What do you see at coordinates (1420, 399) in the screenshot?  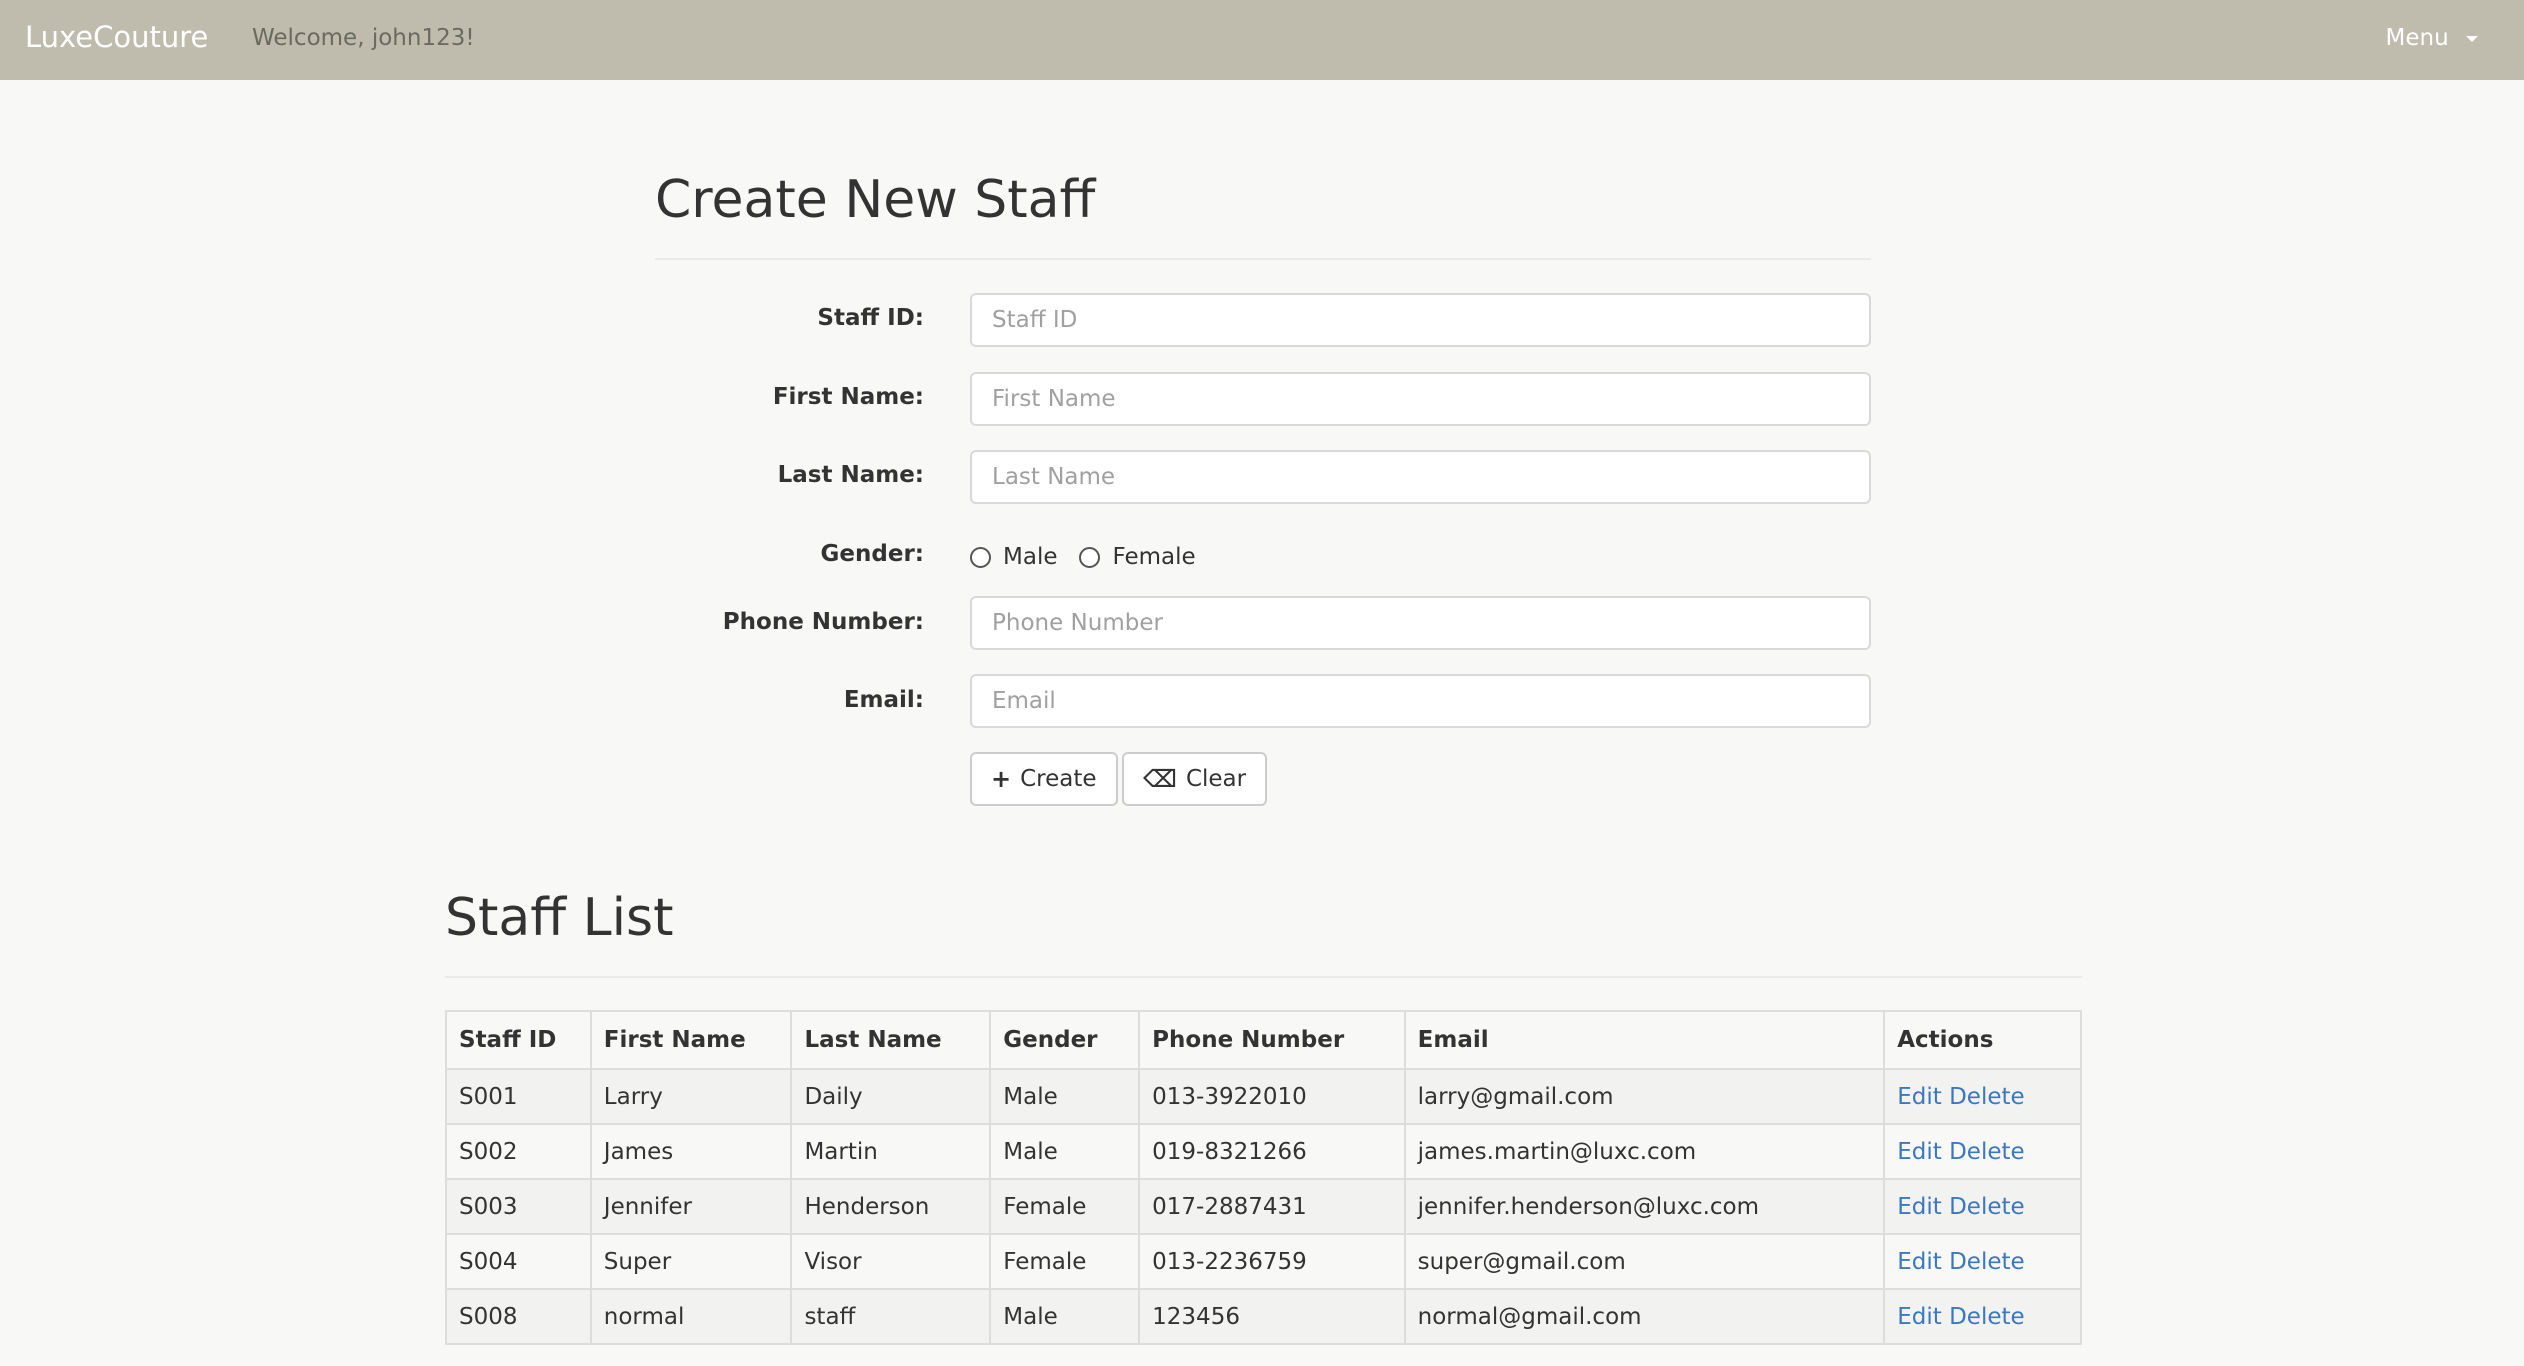 I see `first-name-input` at bounding box center [1420, 399].